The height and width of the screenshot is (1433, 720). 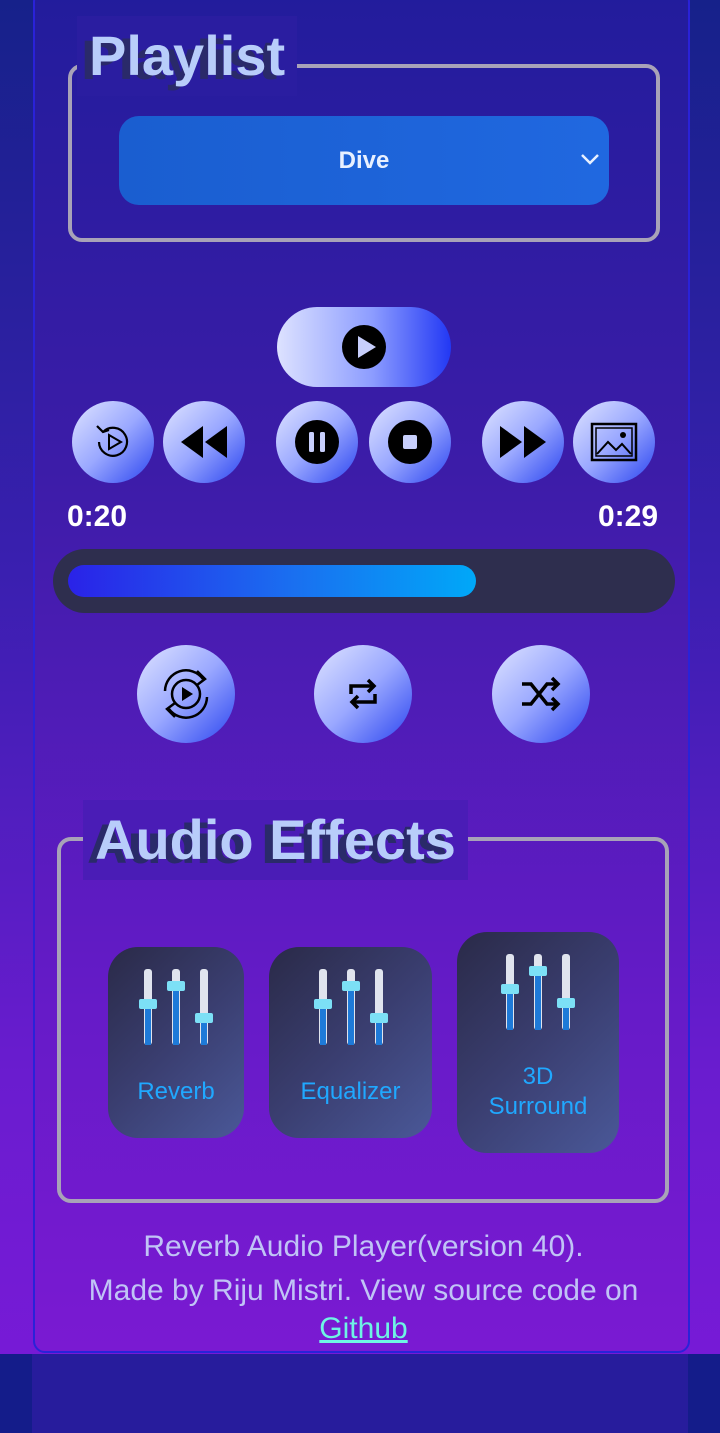 What do you see at coordinates (538, 1106) in the screenshot?
I see `effect-label-line2: Surround` at bounding box center [538, 1106].